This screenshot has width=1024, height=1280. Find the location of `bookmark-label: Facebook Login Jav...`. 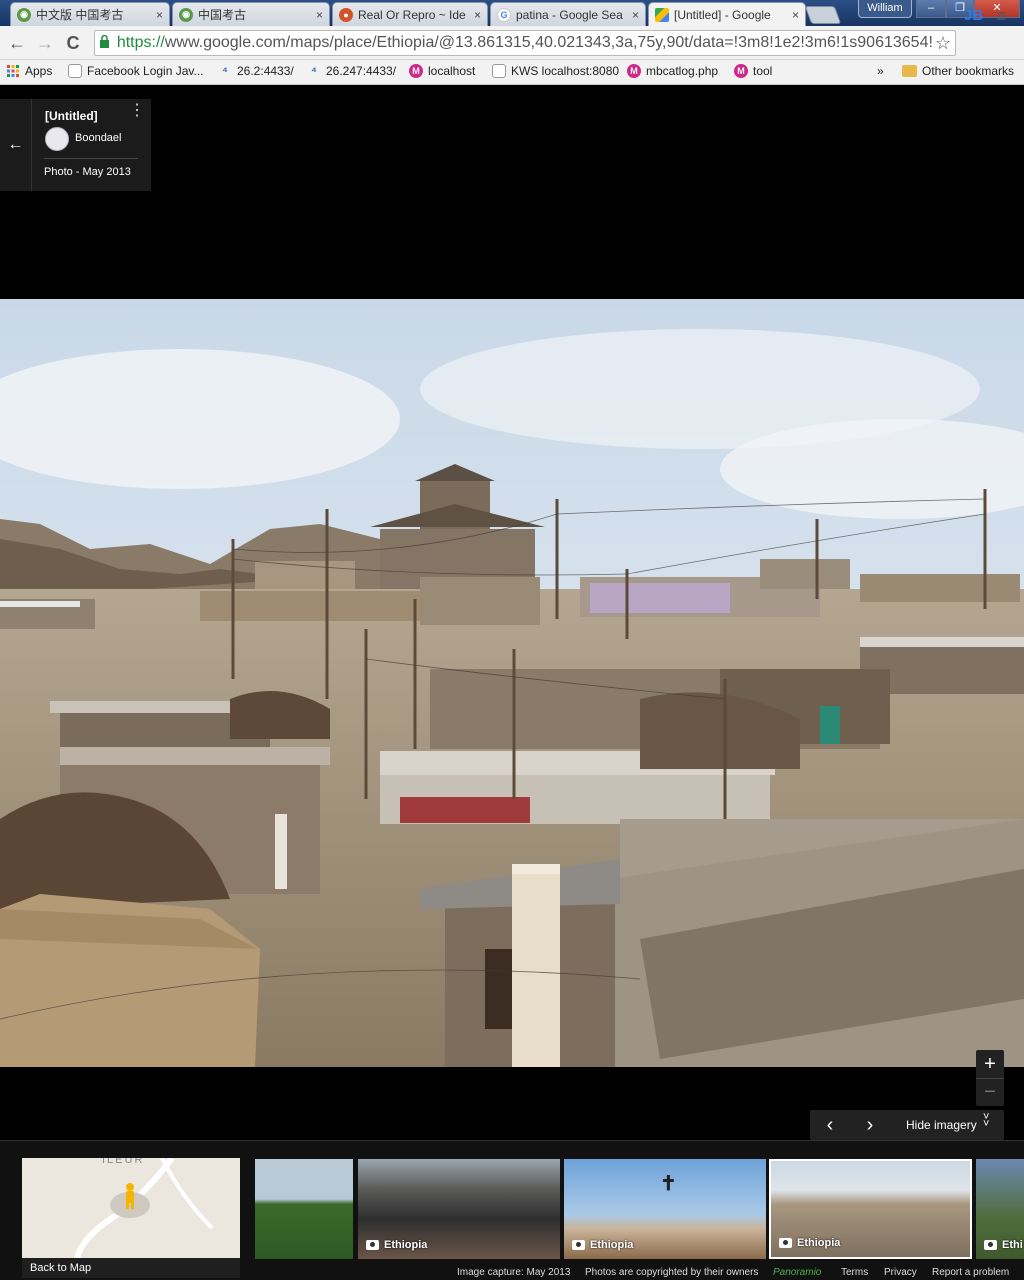

bookmark-label: Facebook Login Jav... is located at coordinates (145, 71).